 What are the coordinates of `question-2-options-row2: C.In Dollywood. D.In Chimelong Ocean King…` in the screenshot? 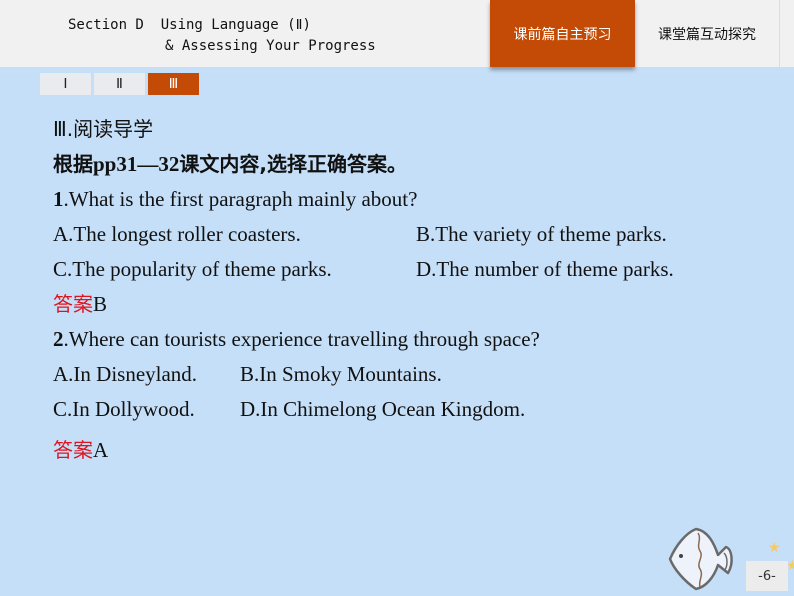 It's located at (296, 409).